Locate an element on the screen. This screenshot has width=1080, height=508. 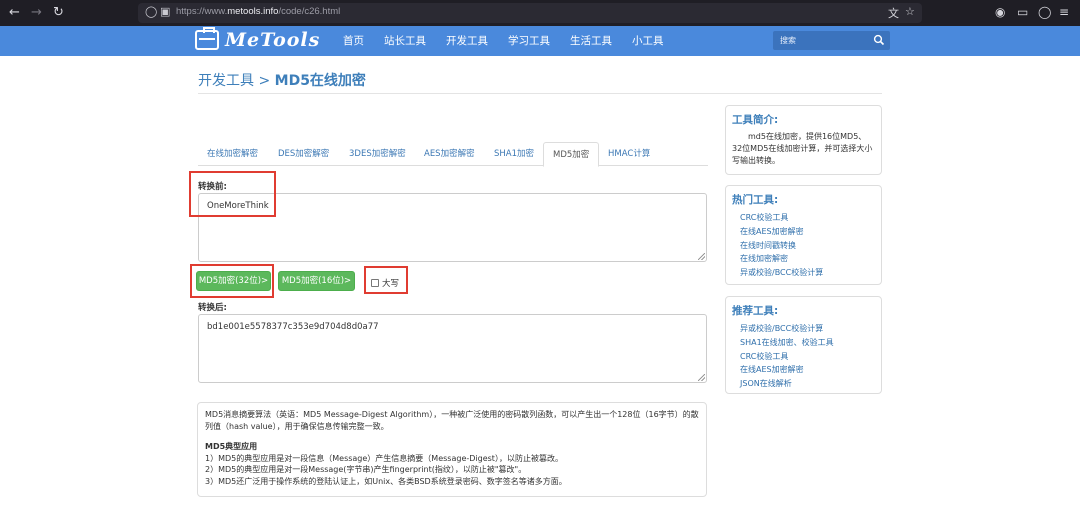
extensions-icon: ▭ is located at coordinates (1022, 12).